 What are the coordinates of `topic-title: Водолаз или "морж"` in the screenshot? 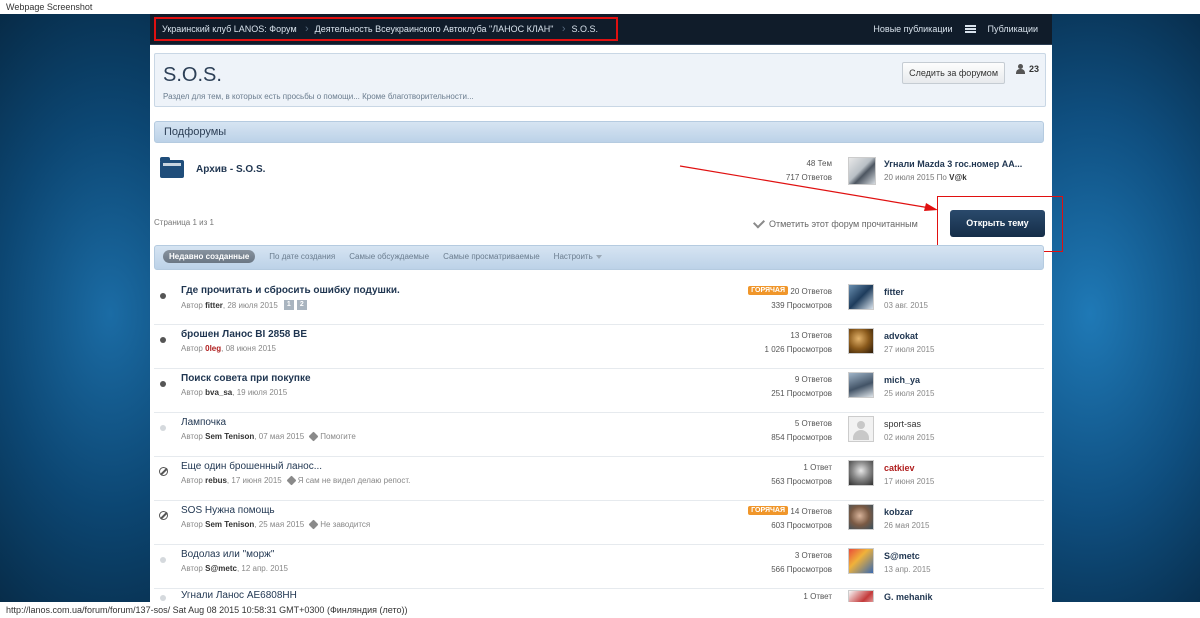 It's located at (227, 554).